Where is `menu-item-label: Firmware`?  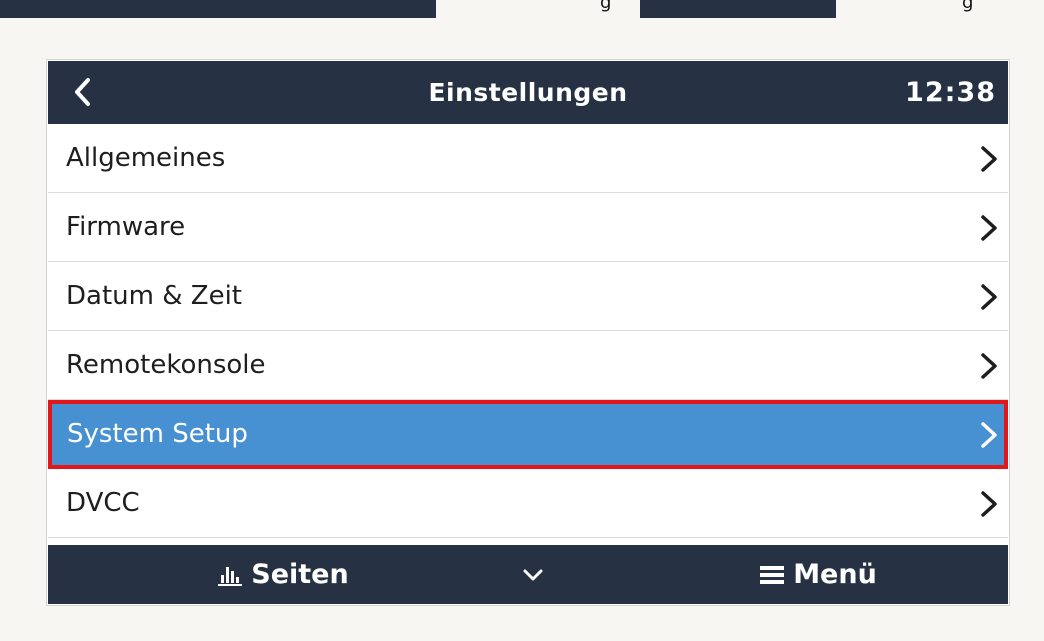 menu-item-label: Firmware is located at coordinates (126, 227).